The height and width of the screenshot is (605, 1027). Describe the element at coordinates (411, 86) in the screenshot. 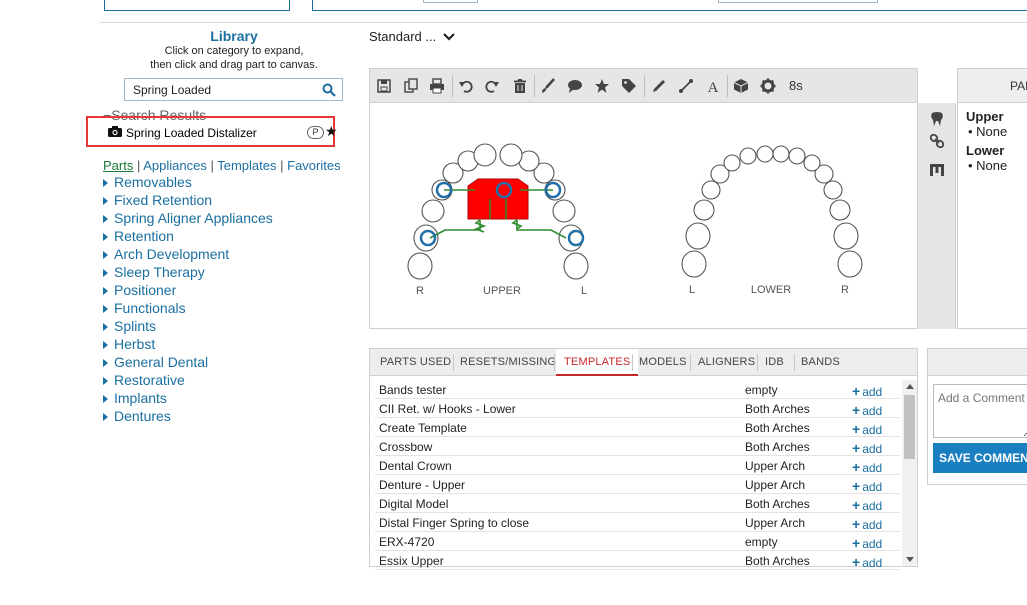

I see `copy-icon` at that location.